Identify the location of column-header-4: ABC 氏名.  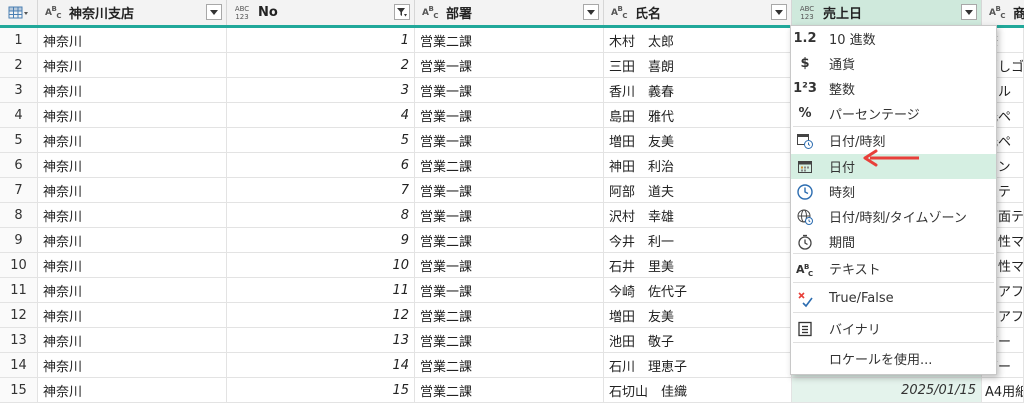
(698, 12).